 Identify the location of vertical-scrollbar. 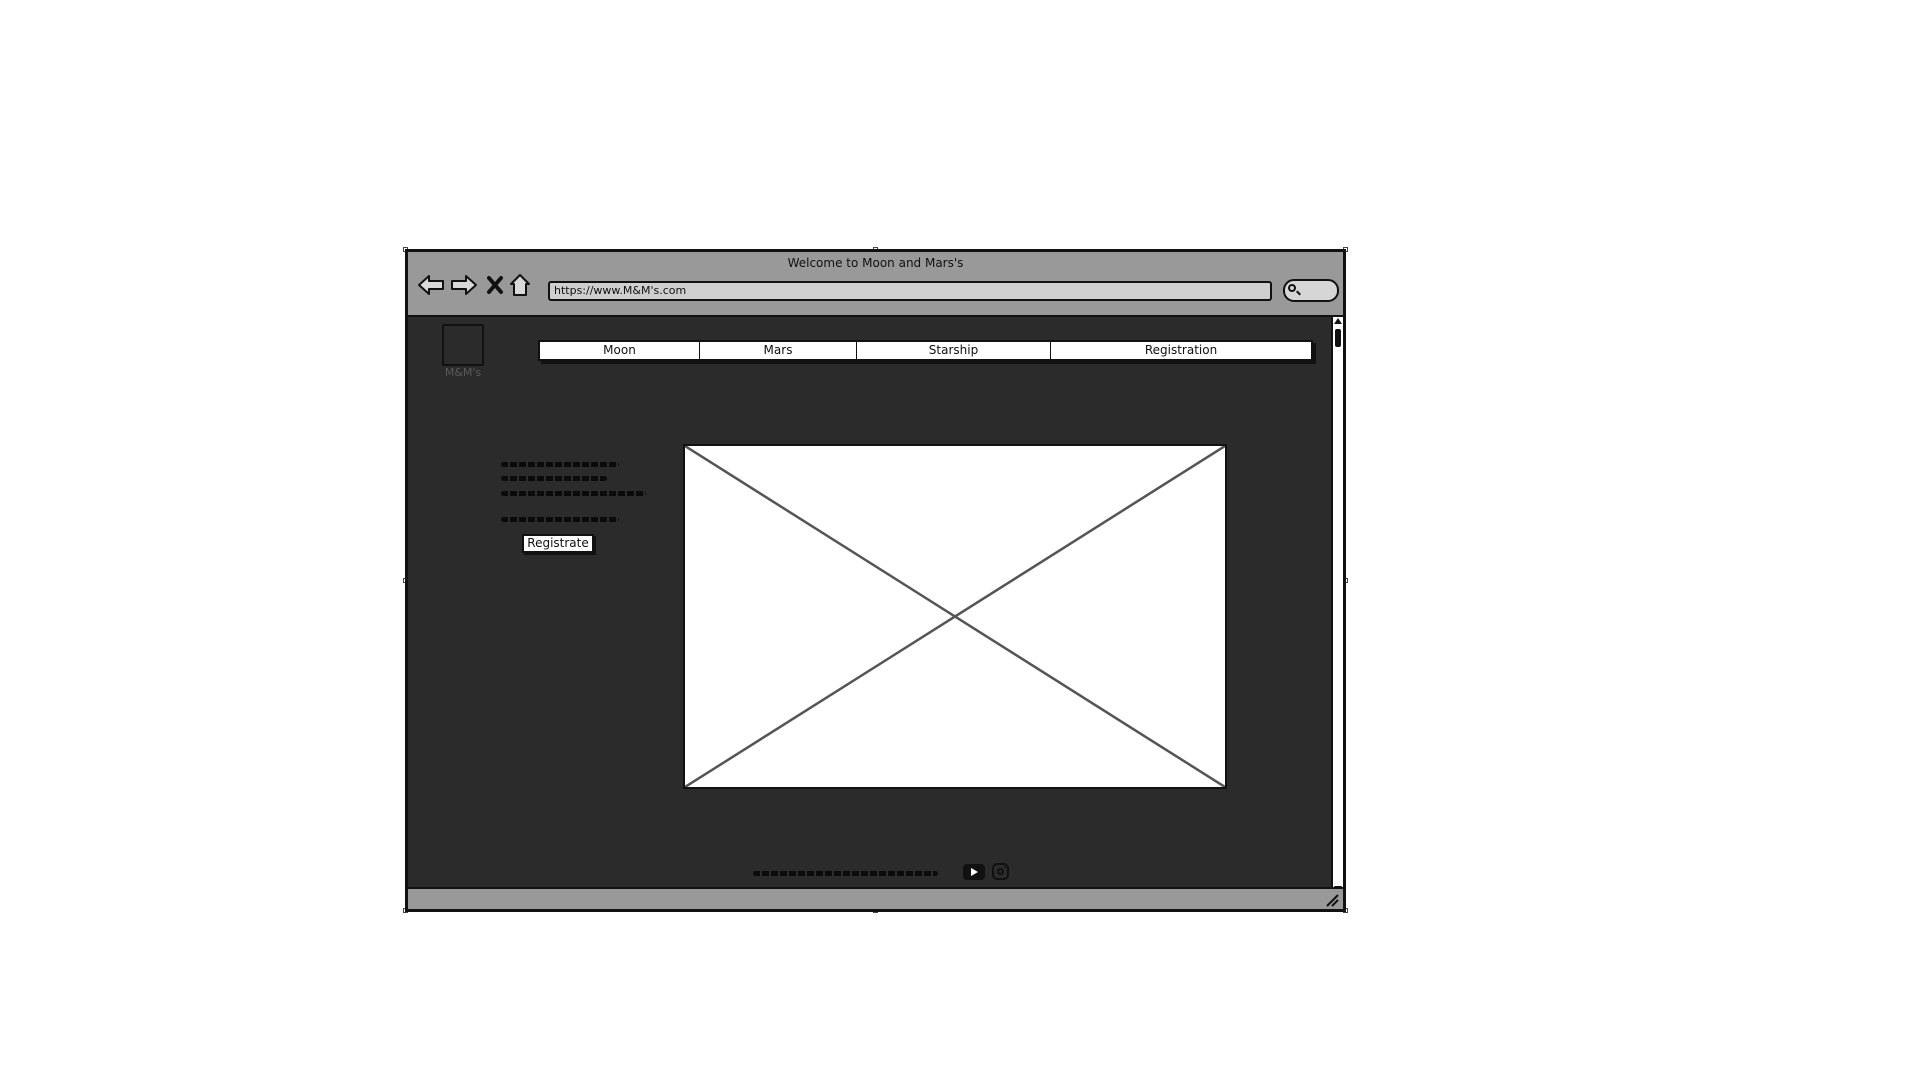
(1337, 605).